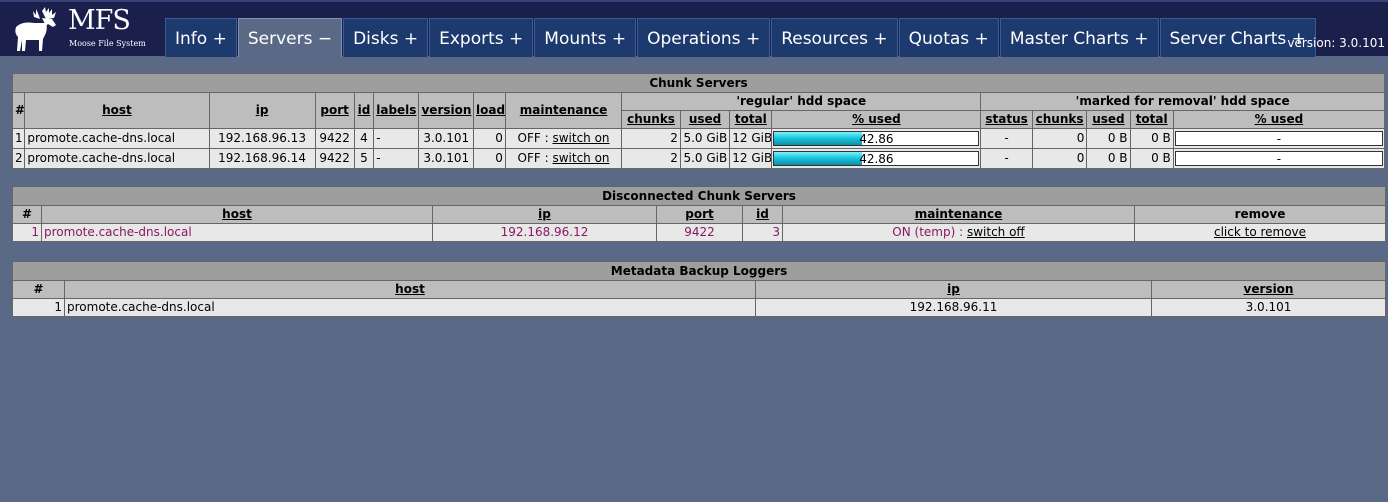  I want to click on col-total: total, so click(751, 119).